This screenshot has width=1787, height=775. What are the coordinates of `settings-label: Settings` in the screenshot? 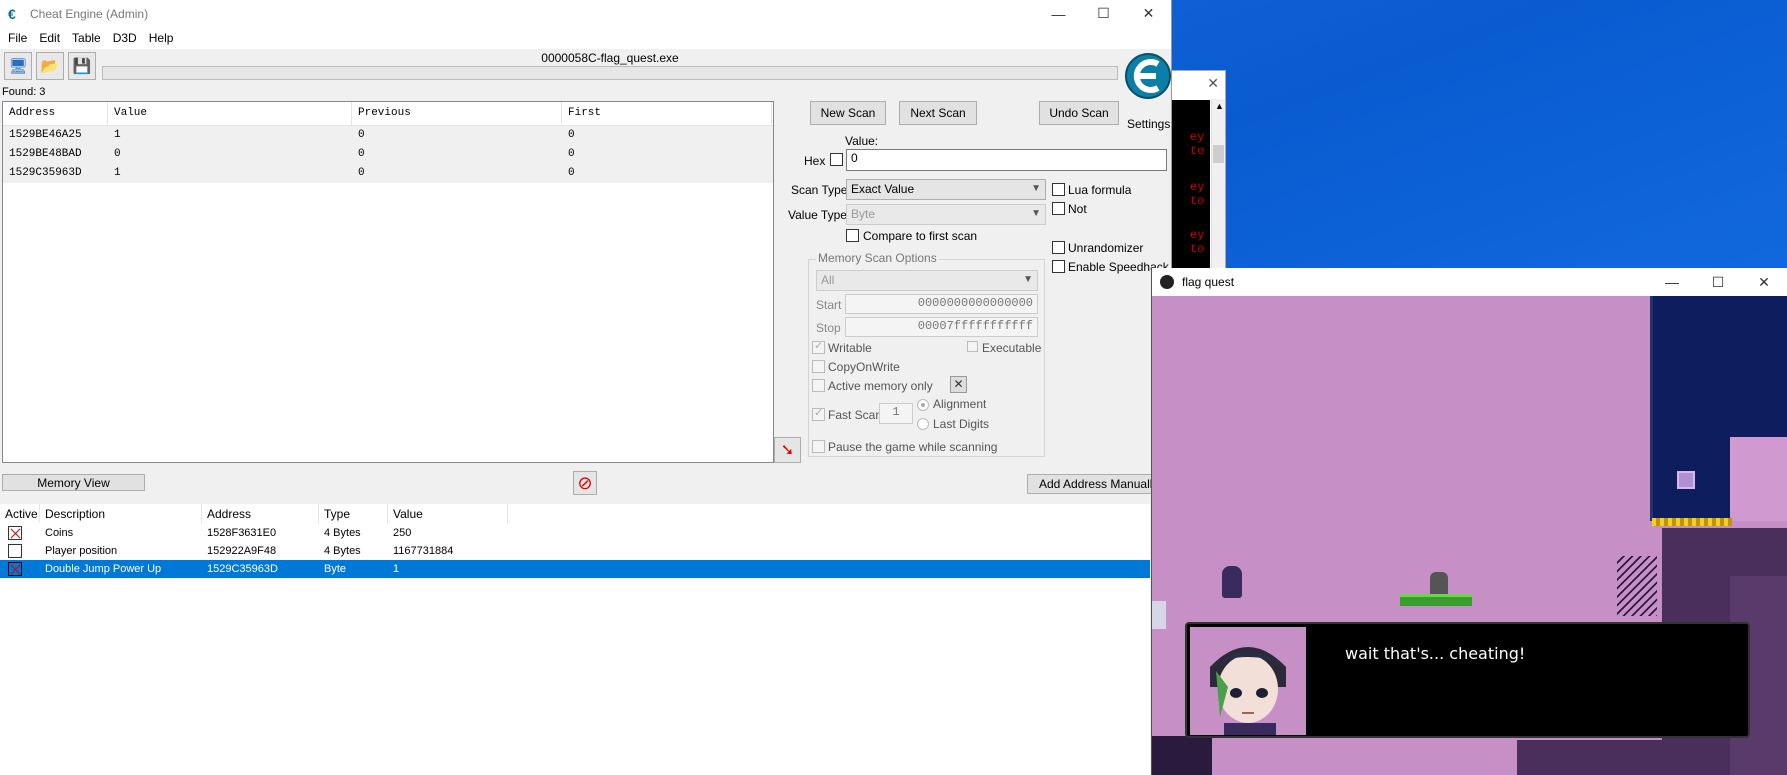 It's located at (1148, 124).